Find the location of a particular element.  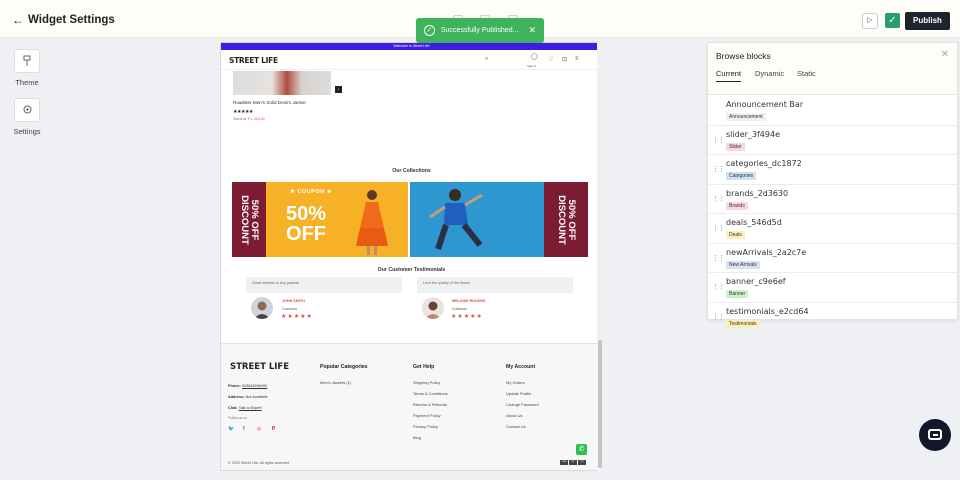

twitter-icon: 🐦 is located at coordinates (231, 429).